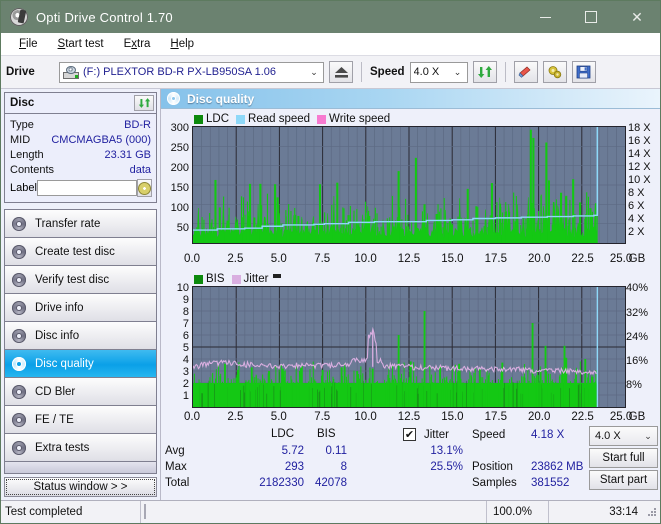  I want to click on sidebar-item-create-test-disc: Create test disc, so click(80, 252).